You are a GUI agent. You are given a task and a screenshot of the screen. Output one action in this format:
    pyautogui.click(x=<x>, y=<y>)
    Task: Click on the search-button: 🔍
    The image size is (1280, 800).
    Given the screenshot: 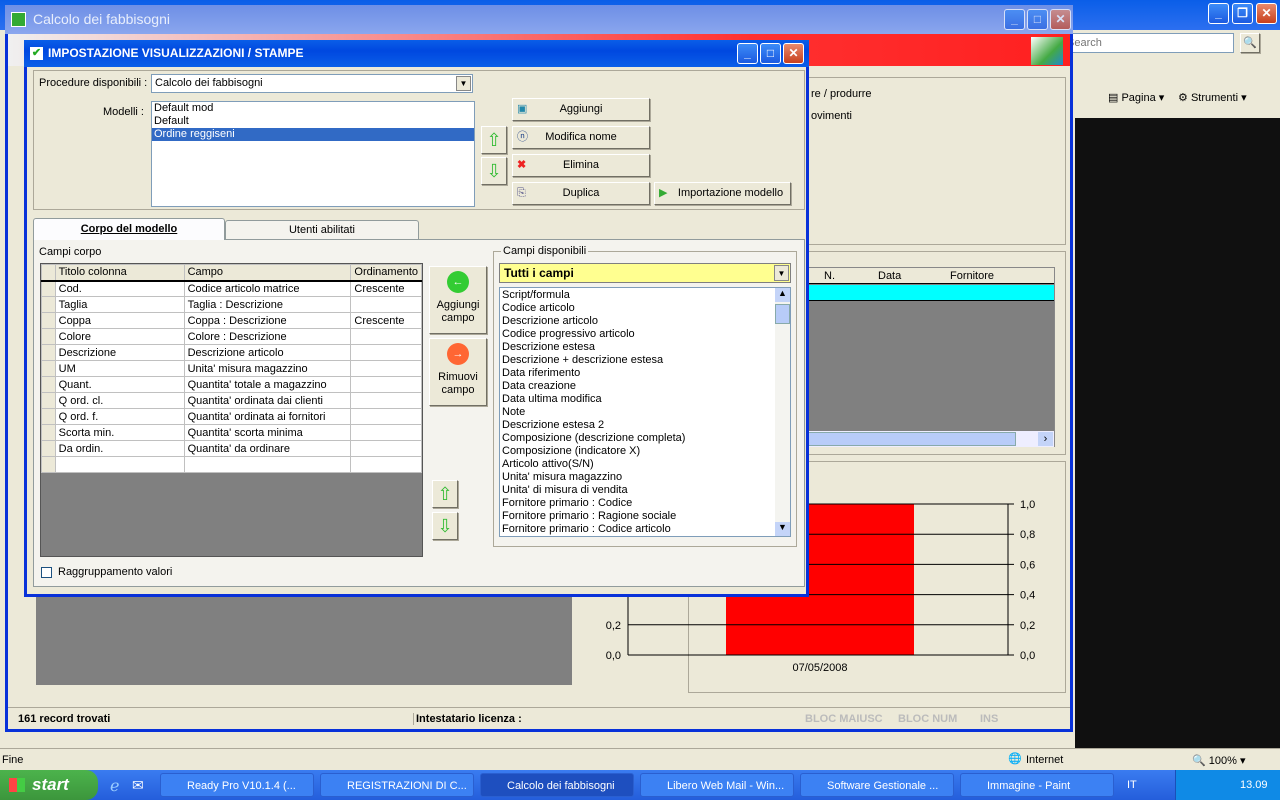 What is the action you would take?
    pyautogui.click(x=1250, y=43)
    